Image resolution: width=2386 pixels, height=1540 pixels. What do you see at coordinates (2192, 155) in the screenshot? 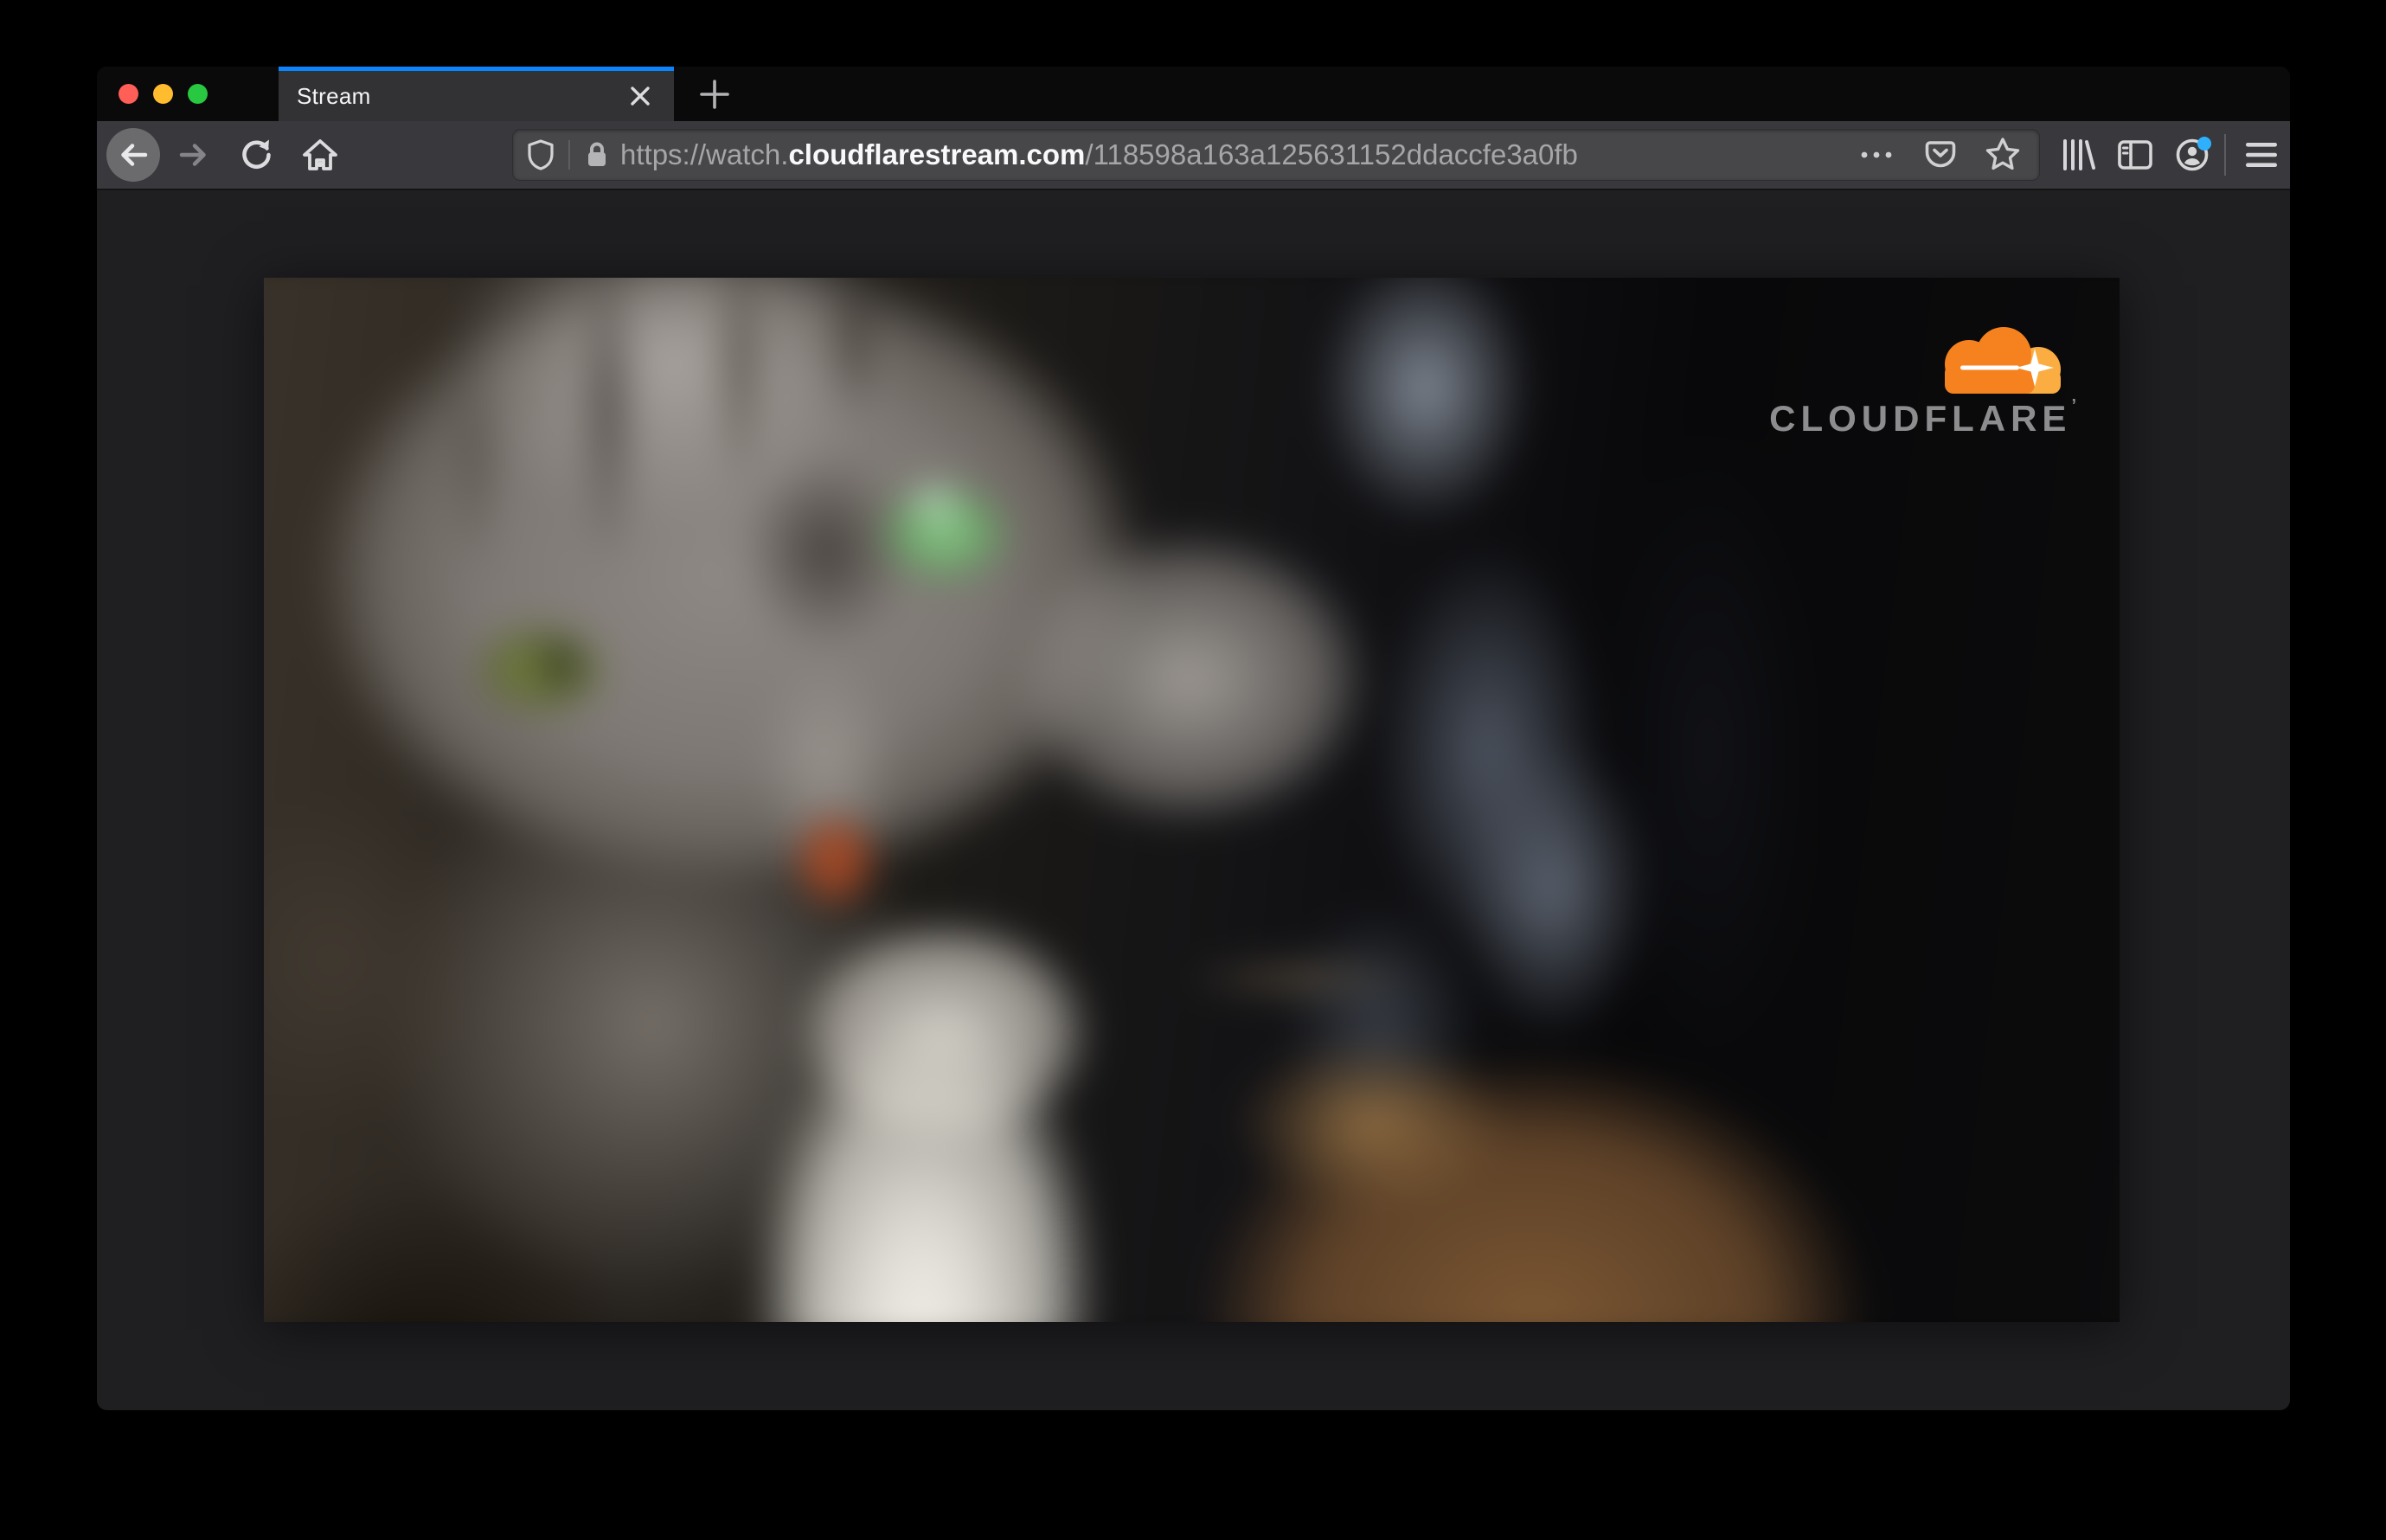
I see `account-button` at bounding box center [2192, 155].